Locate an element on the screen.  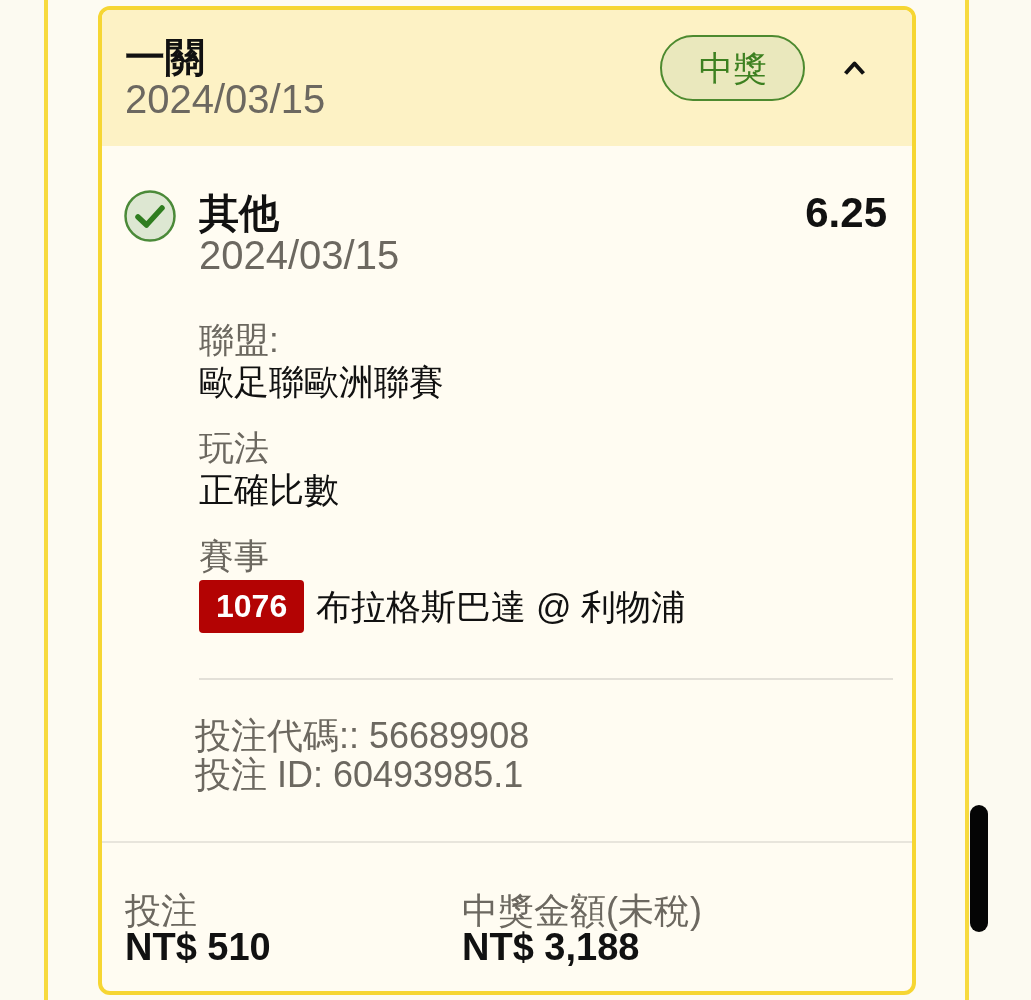
selection-date: 2024/03/15 is located at coordinates (300, 255).